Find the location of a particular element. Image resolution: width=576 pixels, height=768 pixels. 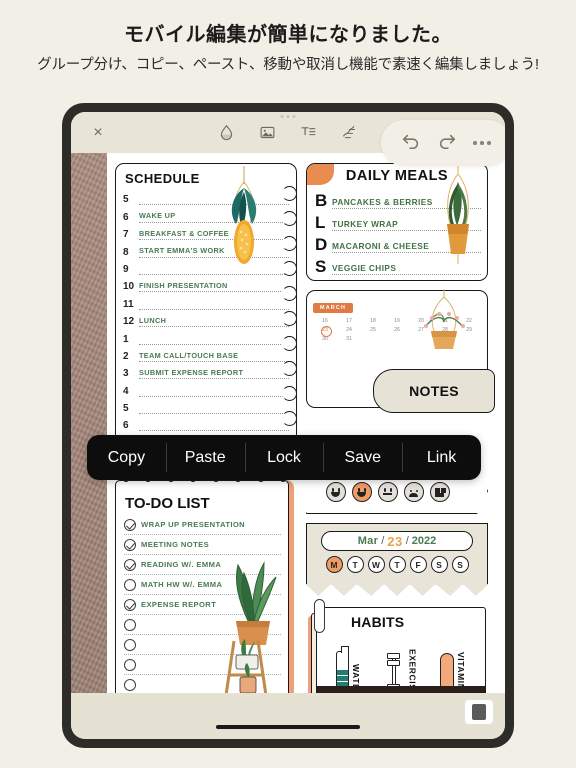

calendar-day: 25 is located at coordinates (373, 330).